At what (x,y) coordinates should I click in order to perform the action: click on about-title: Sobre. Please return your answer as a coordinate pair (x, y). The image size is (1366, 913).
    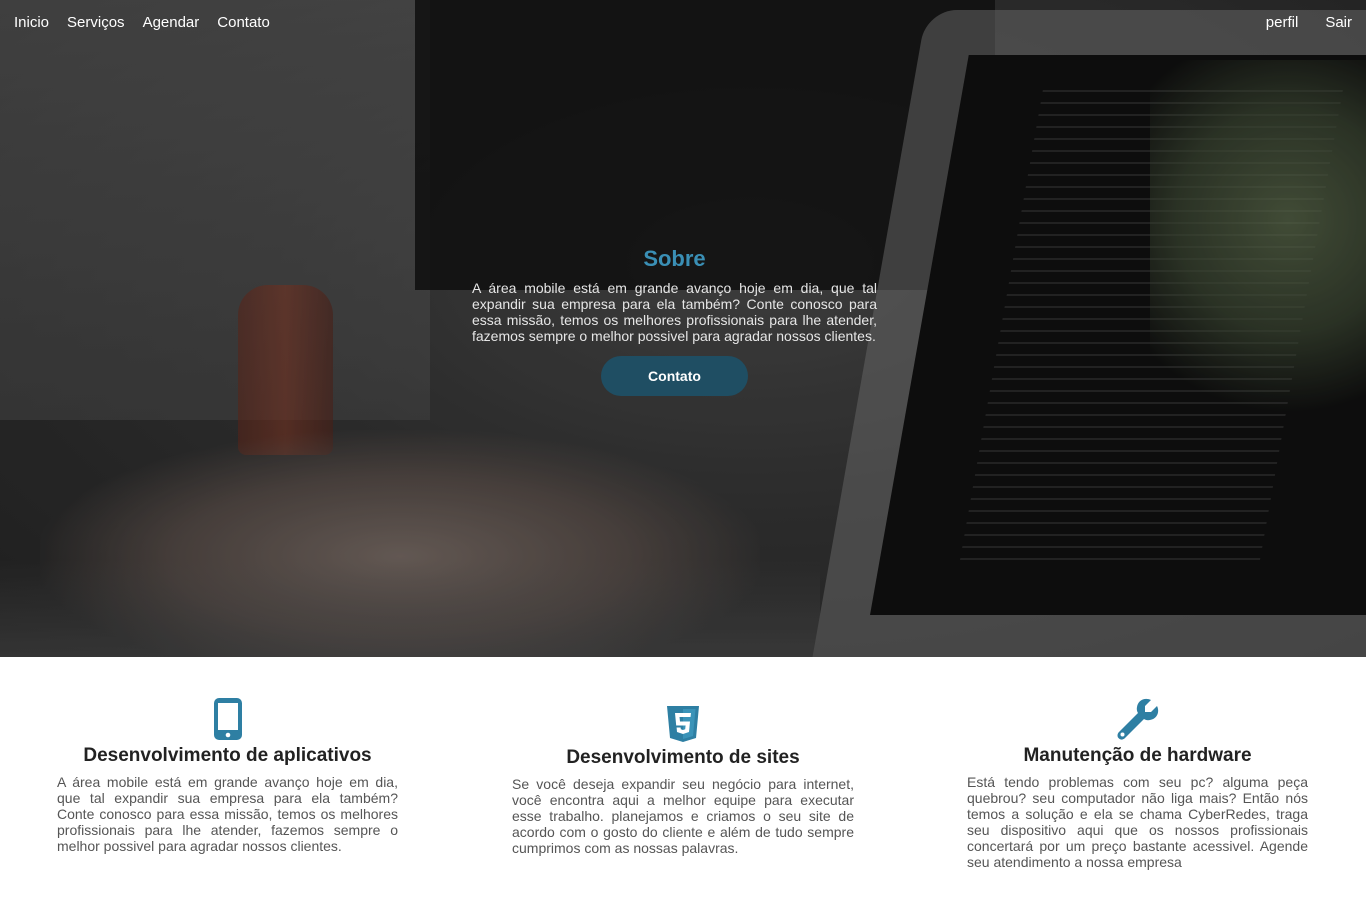
    Looking at the image, I should click on (674, 258).